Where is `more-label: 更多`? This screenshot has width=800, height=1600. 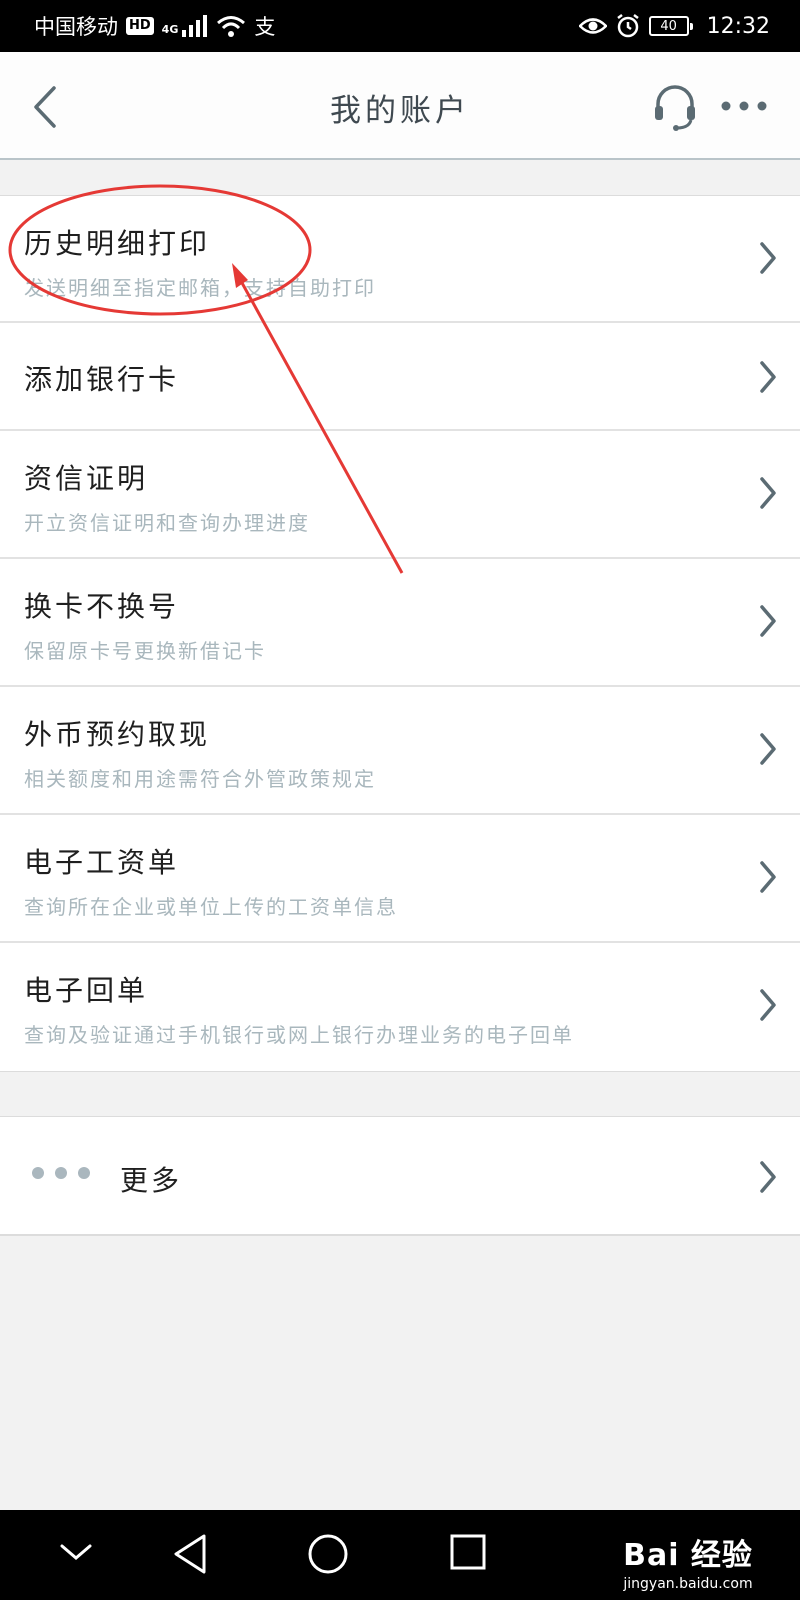
more-label: 更多 is located at coordinates (151, 1180).